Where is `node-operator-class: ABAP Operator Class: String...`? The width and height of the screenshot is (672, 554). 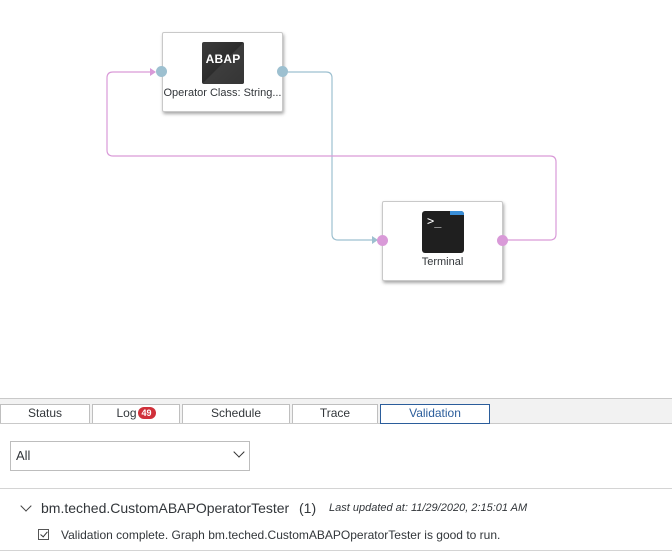
node-operator-class: ABAP Operator Class: String... is located at coordinates (222, 72).